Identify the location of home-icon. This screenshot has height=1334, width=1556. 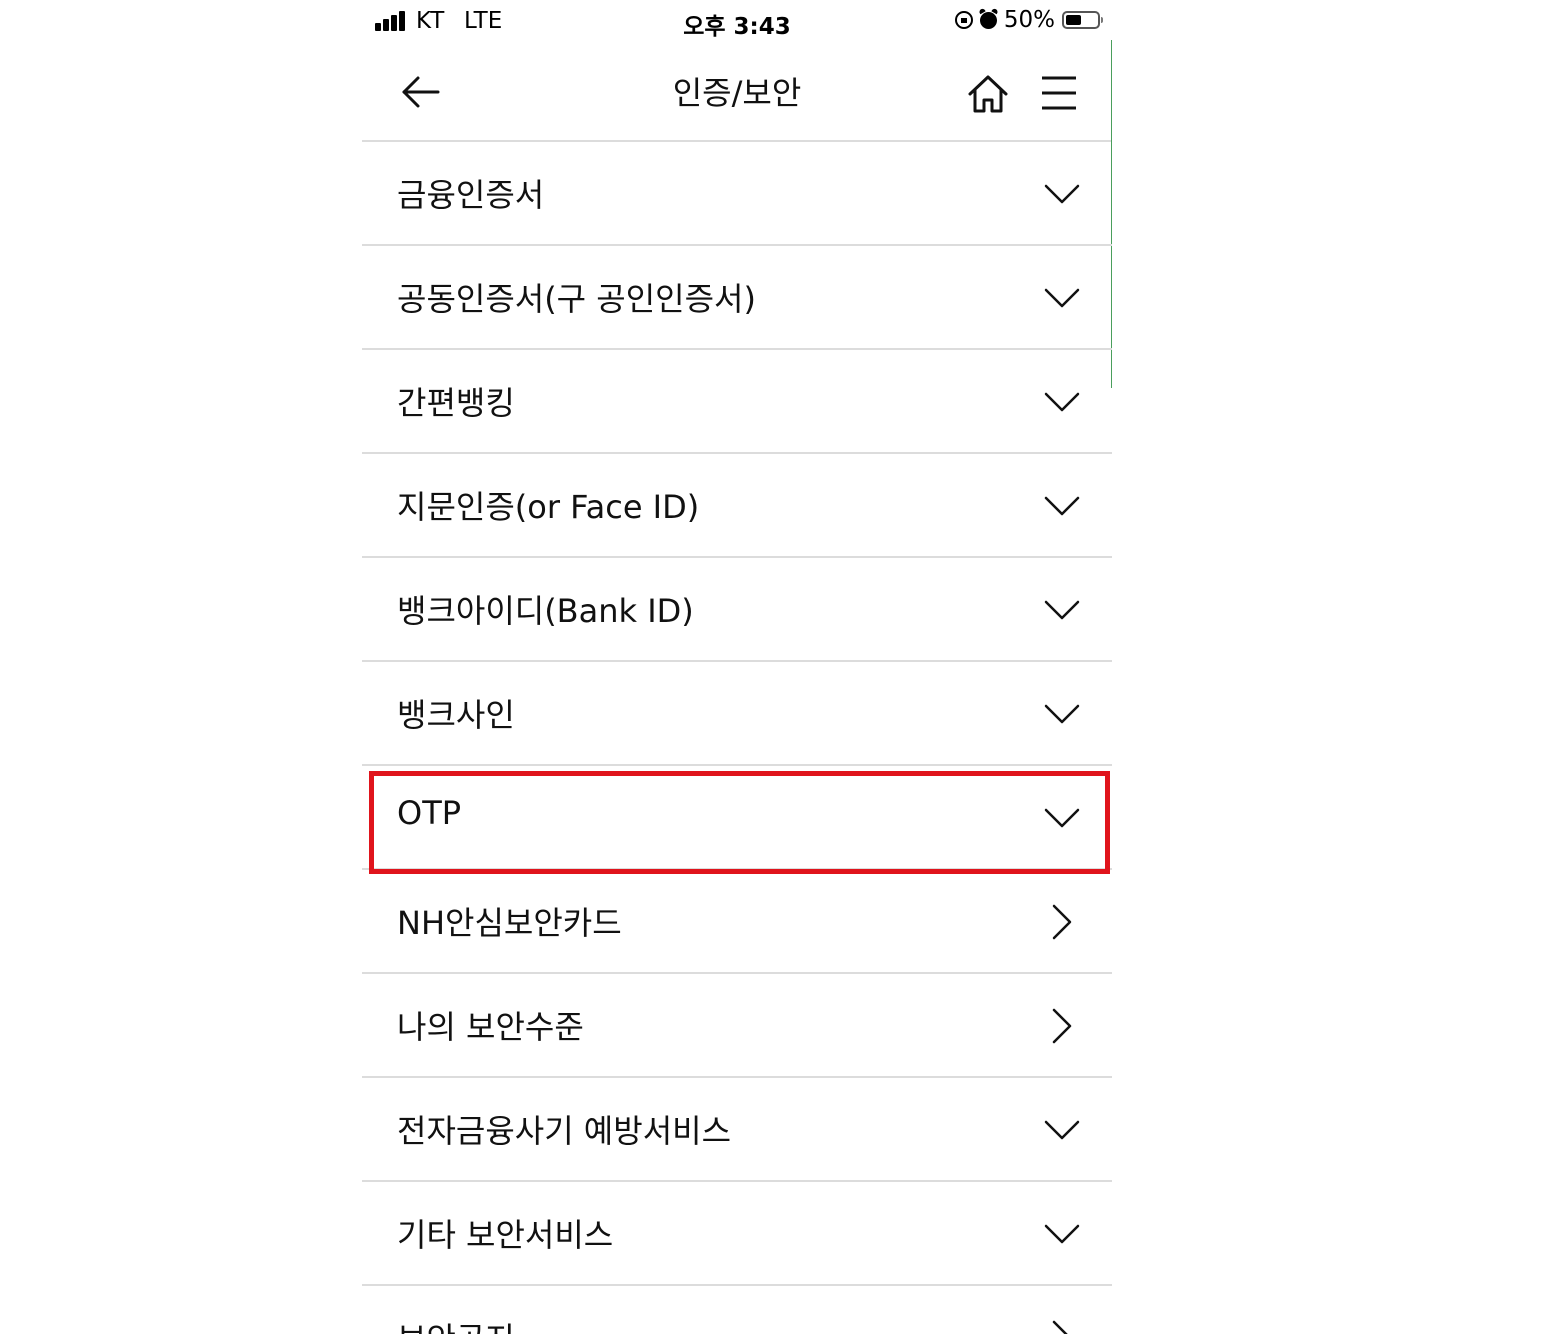
(988, 94).